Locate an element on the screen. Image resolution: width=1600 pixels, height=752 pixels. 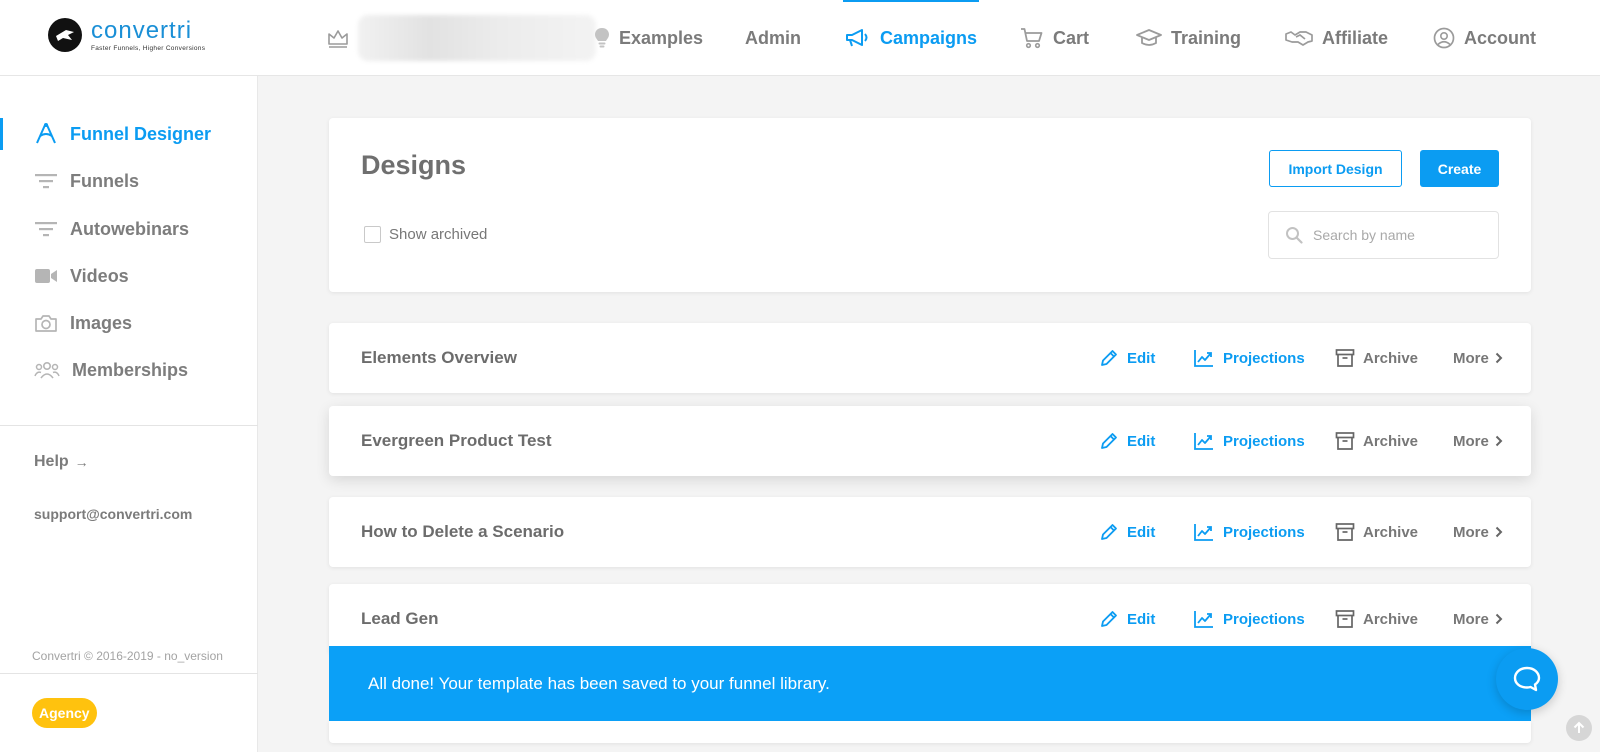
arrow-up-icon is located at coordinates (1579, 727).